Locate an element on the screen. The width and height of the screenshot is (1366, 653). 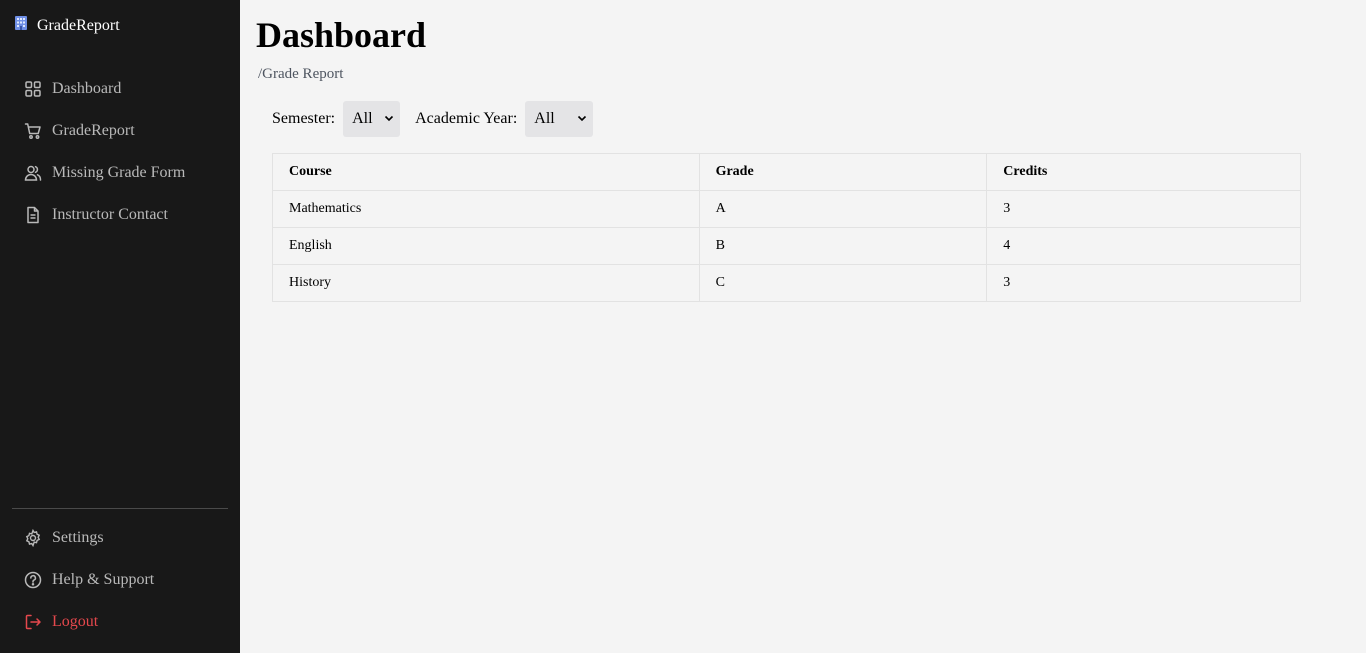
course-cell: English is located at coordinates (486, 246).